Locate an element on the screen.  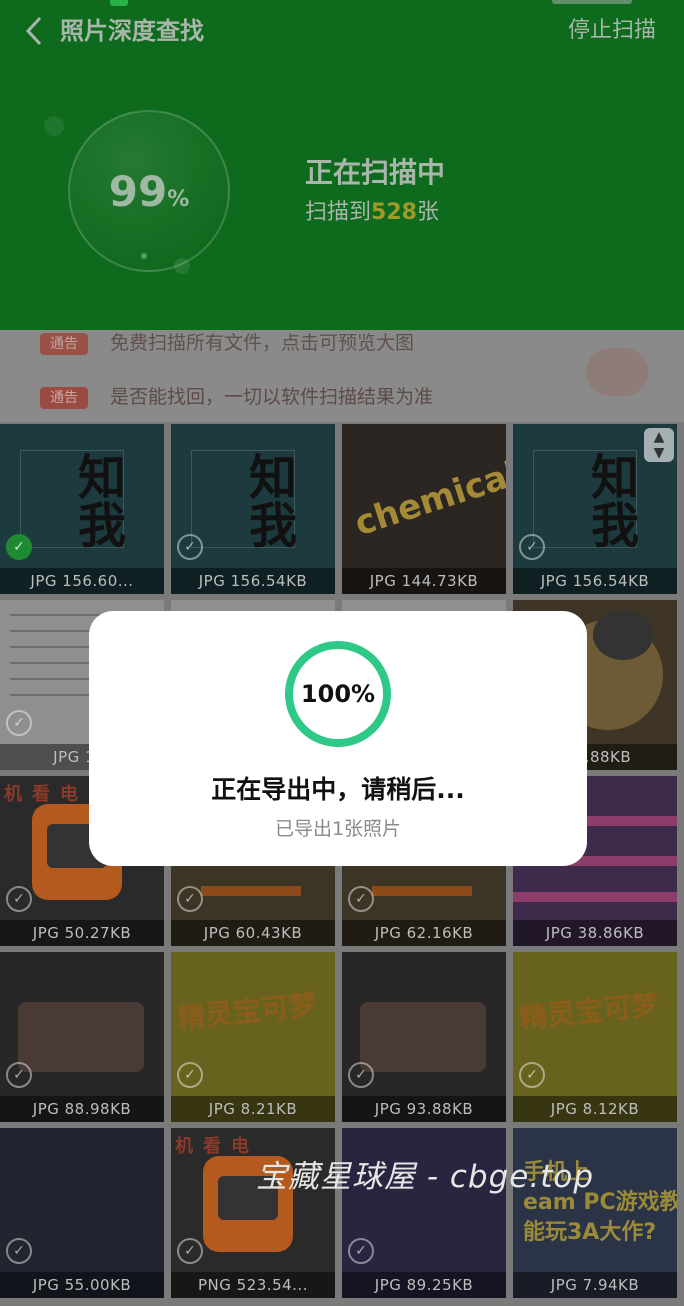
photo-caption: JPG 55.00KB is located at coordinates (82, 1285).